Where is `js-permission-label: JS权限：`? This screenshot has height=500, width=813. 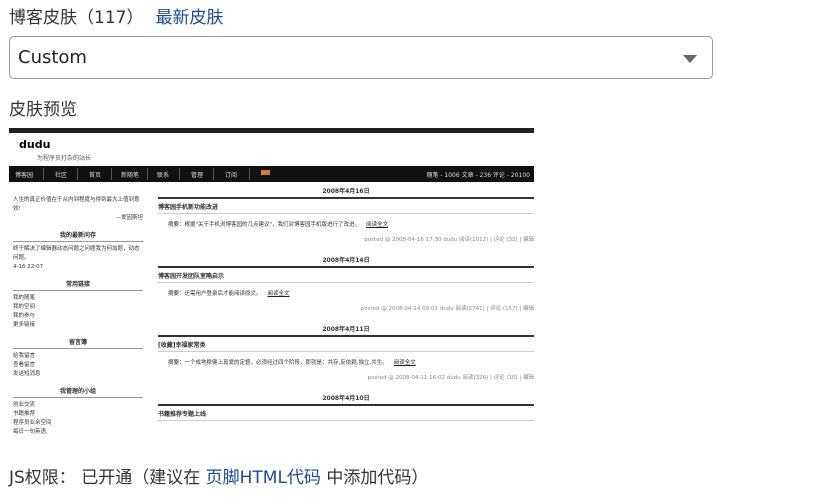 js-permission-label: JS权限： is located at coordinates (42, 478).